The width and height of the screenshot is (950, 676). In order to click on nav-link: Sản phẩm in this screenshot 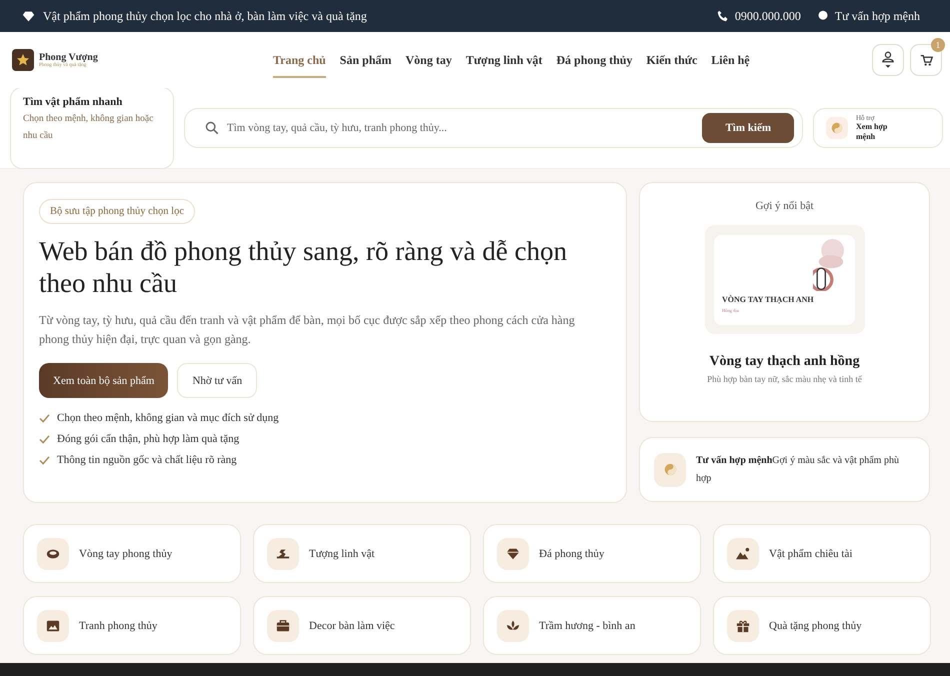, I will do `click(366, 60)`.